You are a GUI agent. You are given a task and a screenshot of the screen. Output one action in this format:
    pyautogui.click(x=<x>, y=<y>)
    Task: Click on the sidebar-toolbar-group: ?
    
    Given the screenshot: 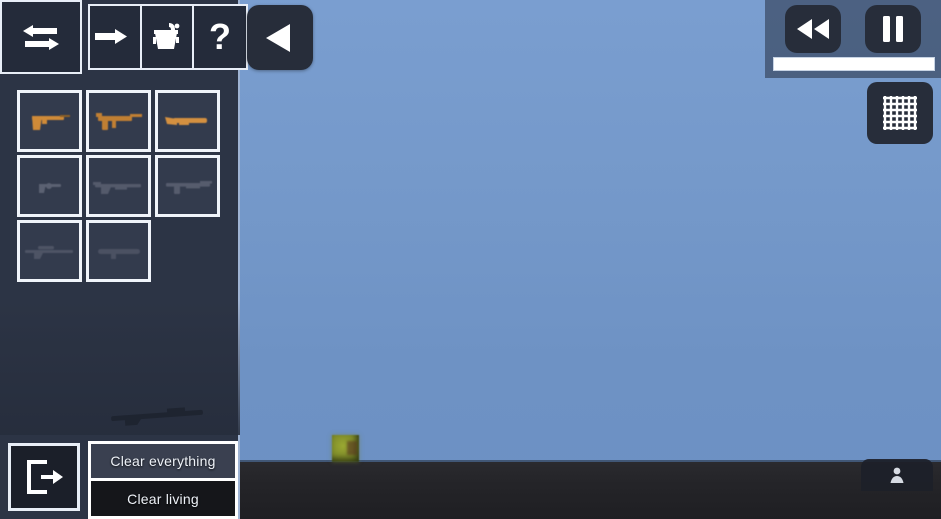 What is the action you would take?
    pyautogui.click(x=168, y=37)
    